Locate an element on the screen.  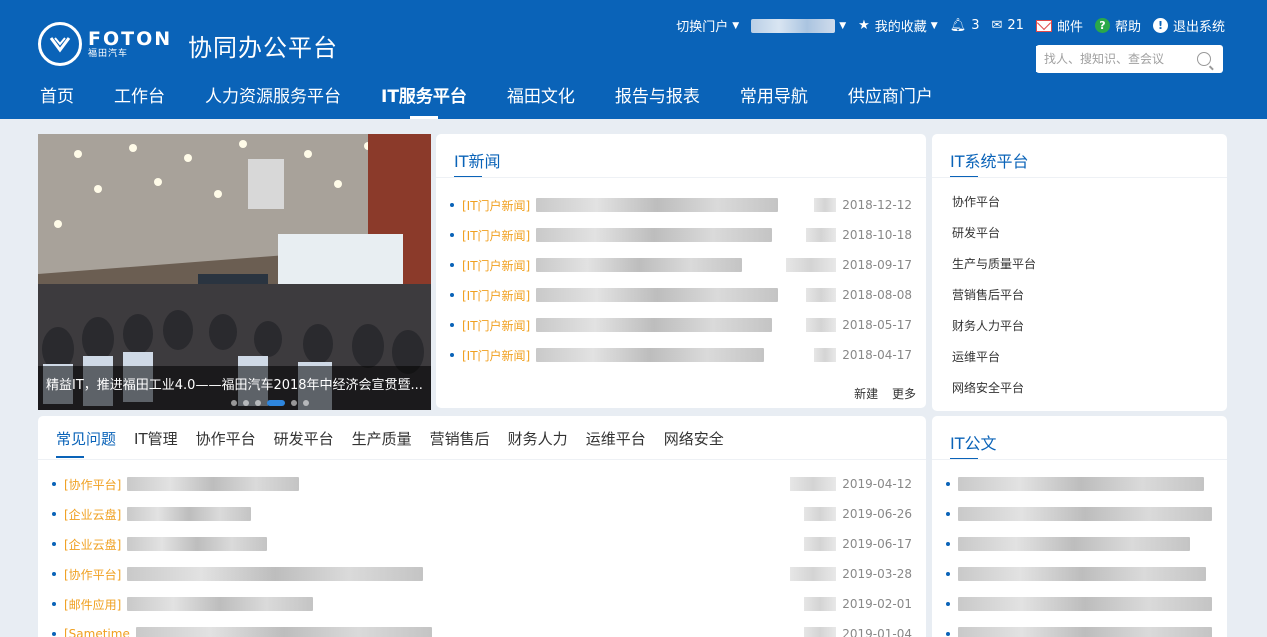
mail-link: 邮件 is located at coordinates (1059, 25).